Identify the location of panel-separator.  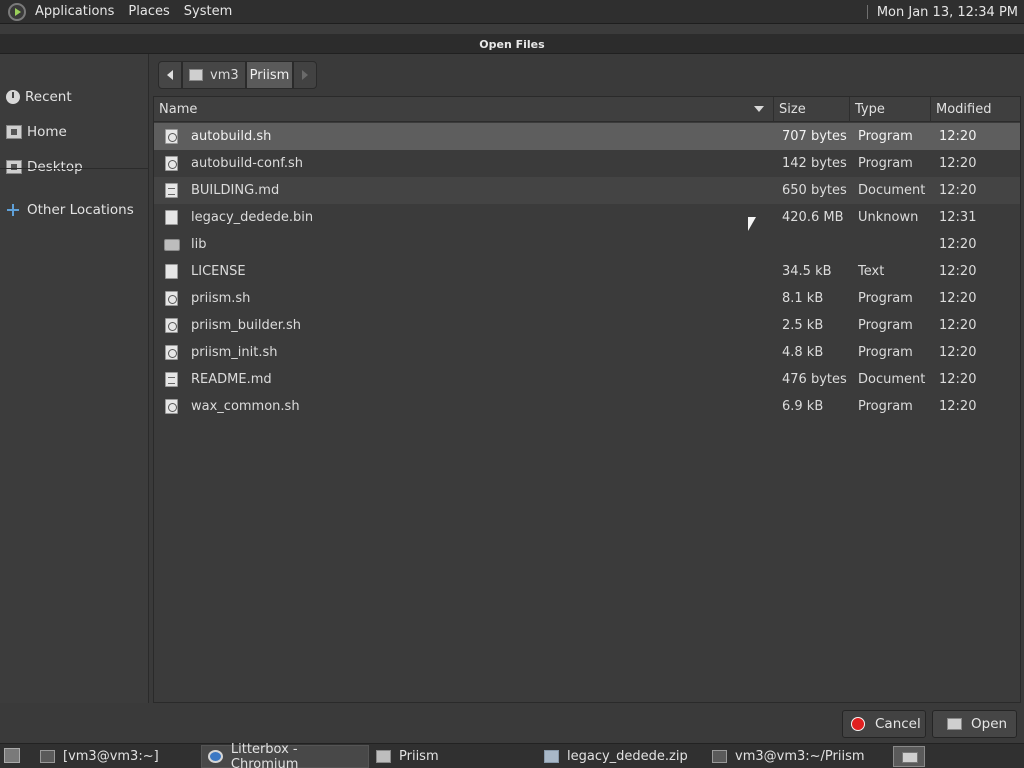
(867, 12).